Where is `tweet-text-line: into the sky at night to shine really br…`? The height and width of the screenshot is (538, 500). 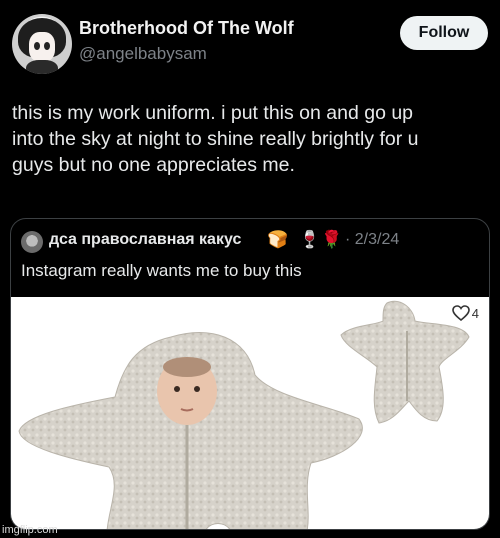
tweet-text-line: into the sky at night to shine really br… is located at coordinates (215, 139).